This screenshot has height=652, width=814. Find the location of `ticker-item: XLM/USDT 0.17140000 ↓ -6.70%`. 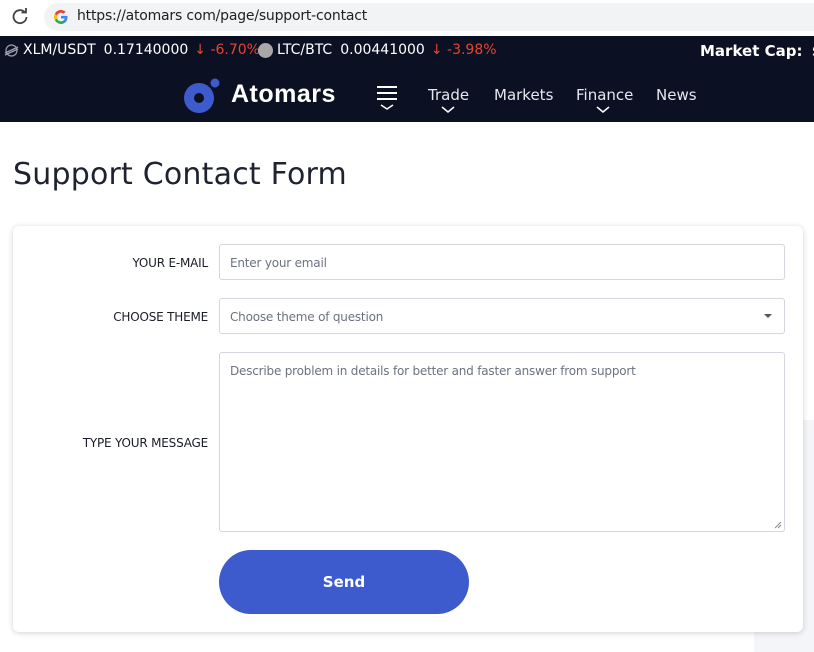

ticker-item: XLM/USDT 0.17140000 ↓ -6.70% is located at coordinates (132, 50).